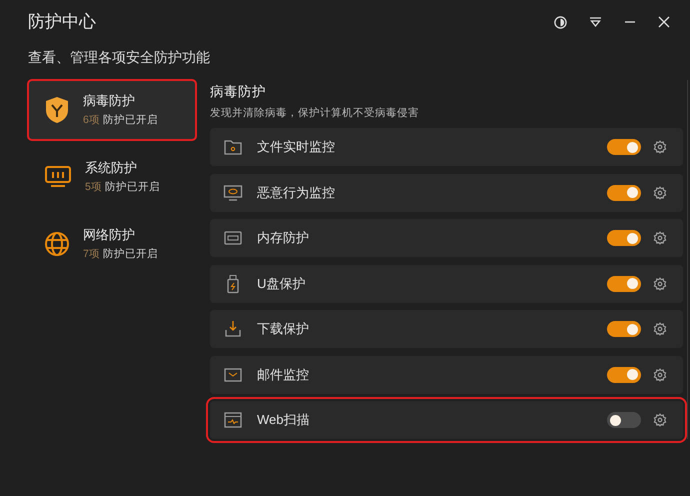 This screenshot has width=690, height=496. What do you see at coordinates (560, 22) in the screenshot?
I see `theme-icon` at bounding box center [560, 22].